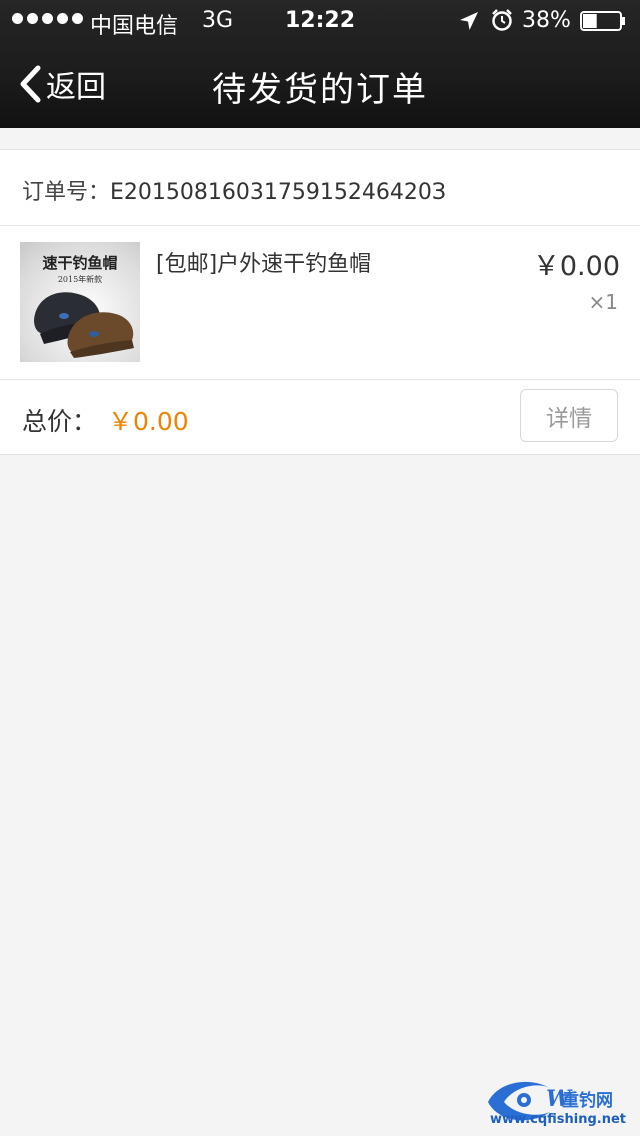 The height and width of the screenshot is (1136, 640). What do you see at coordinates (469, 21) in the screenshot?
I see `location-arrow-icon` at bounding box center [469, 21].